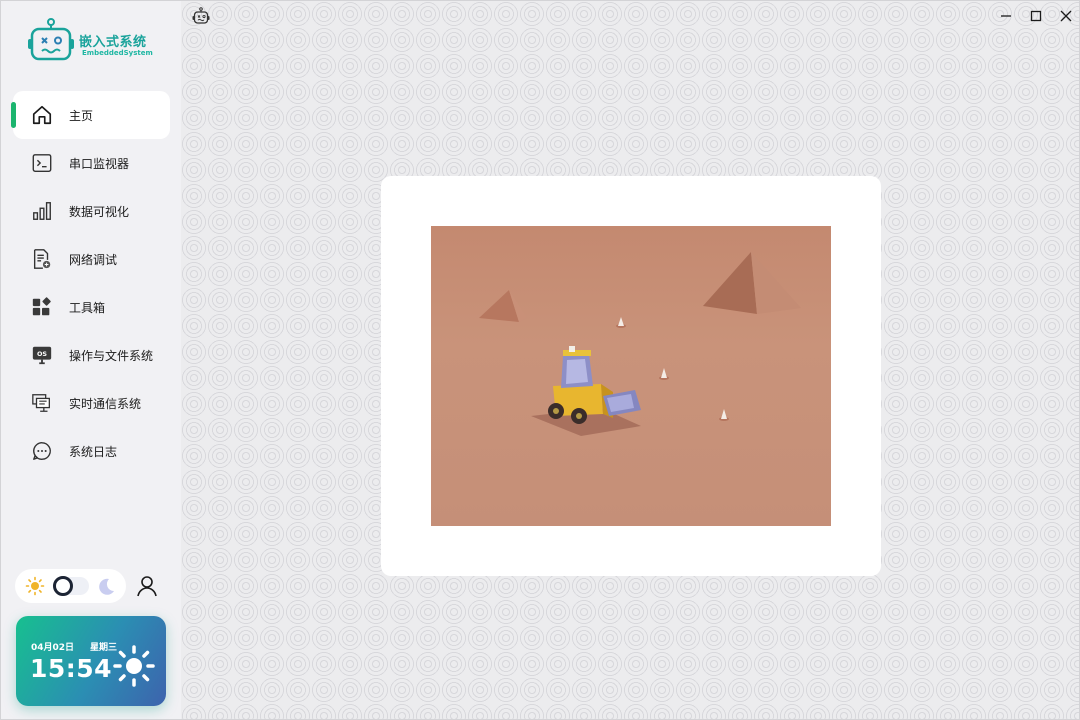 The image size is (1080, 720). I want to click on sidebar-item-label: 工具箱, so click(87, 307).